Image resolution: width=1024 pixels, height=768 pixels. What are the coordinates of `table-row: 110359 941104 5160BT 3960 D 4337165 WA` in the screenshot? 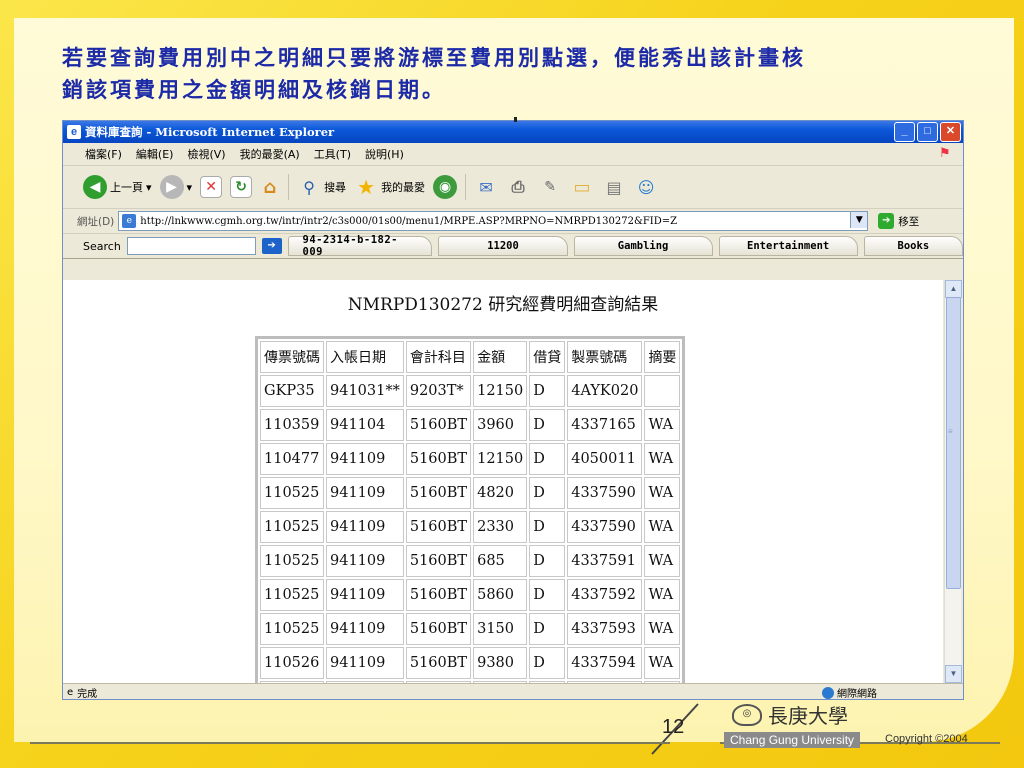 It's located at (470, 425).